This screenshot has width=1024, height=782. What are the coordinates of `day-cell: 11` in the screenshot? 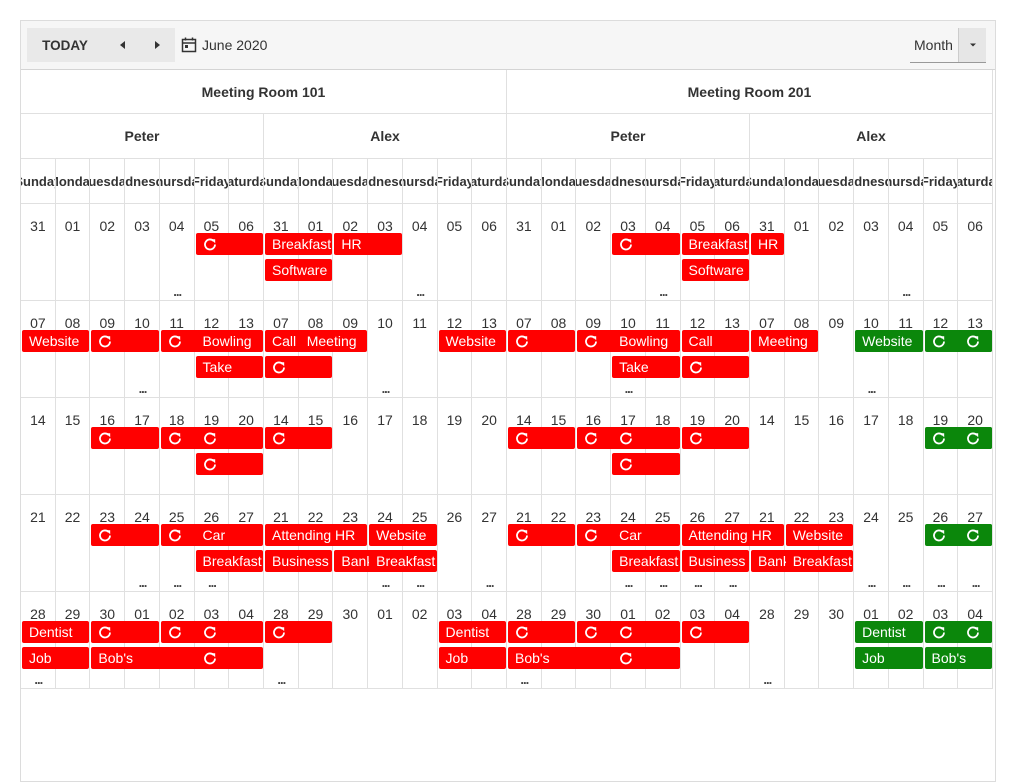 It's located at (420, 349).